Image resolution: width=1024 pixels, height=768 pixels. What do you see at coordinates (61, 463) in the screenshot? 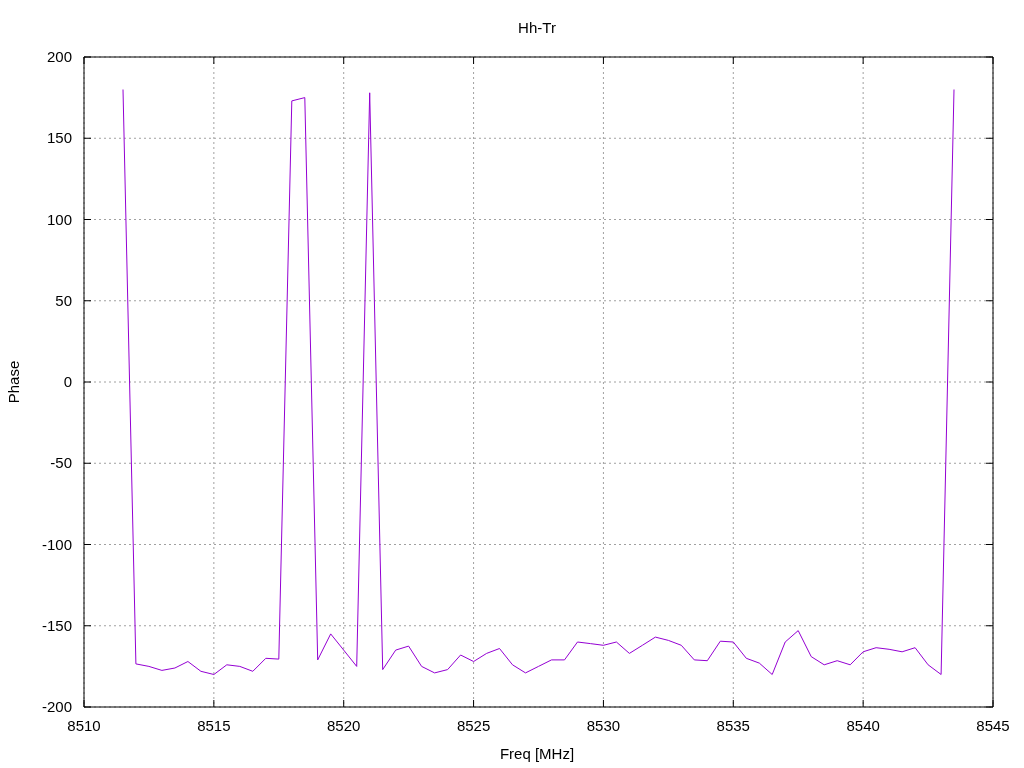
I see `y-tick-label: -50` at bounding box center [61, 463].